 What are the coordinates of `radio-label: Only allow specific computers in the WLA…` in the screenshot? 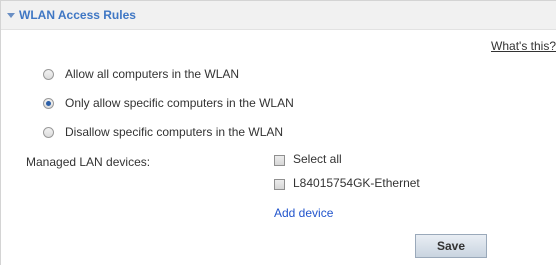 It's located at (179, 103).